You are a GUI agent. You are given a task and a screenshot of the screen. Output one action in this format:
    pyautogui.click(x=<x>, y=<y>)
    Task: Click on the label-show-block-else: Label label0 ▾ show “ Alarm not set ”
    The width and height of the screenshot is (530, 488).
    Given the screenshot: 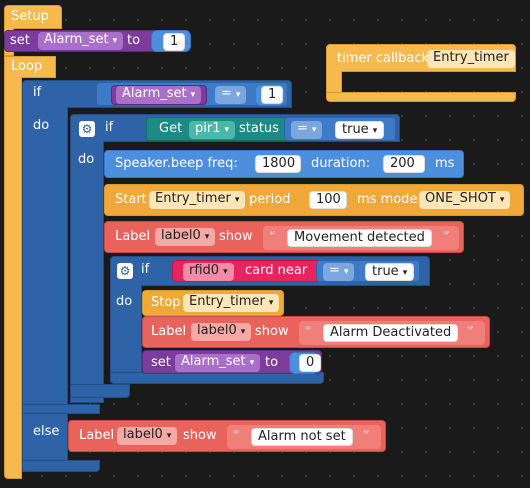 What is the action you would take?
    pyautogui.click(x=227, y=436)
    